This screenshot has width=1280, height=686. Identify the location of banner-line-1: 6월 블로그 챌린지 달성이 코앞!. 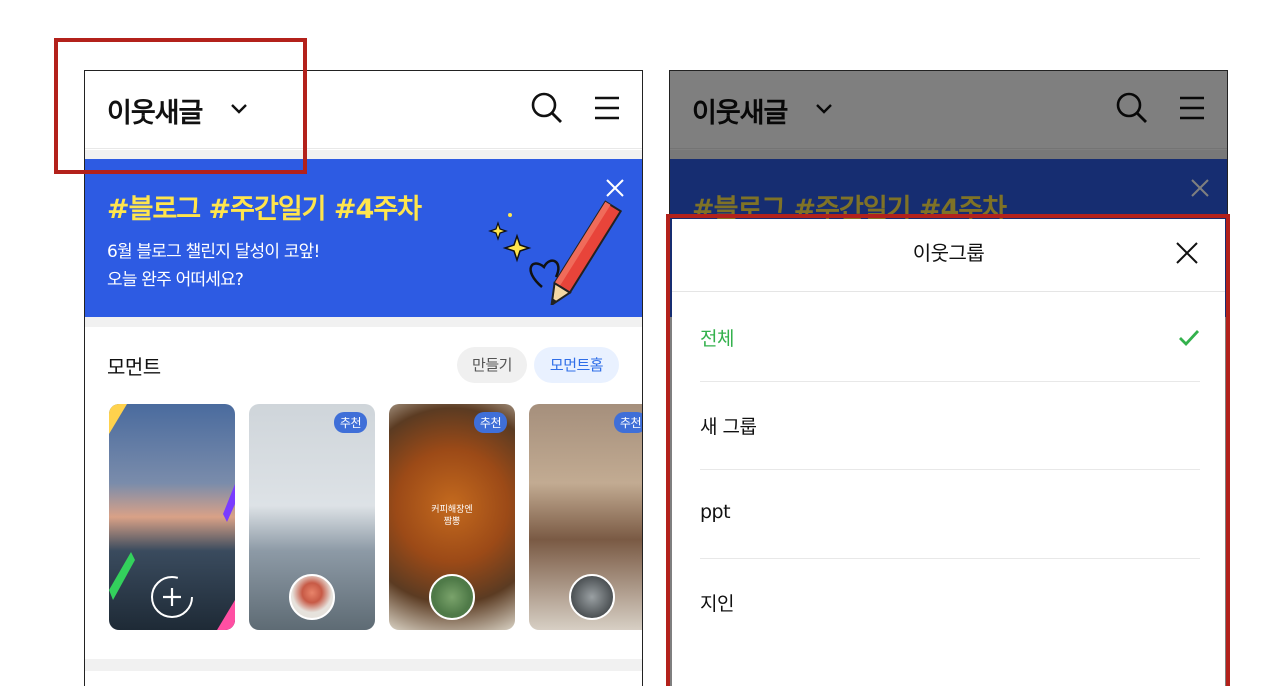
(213, 252).